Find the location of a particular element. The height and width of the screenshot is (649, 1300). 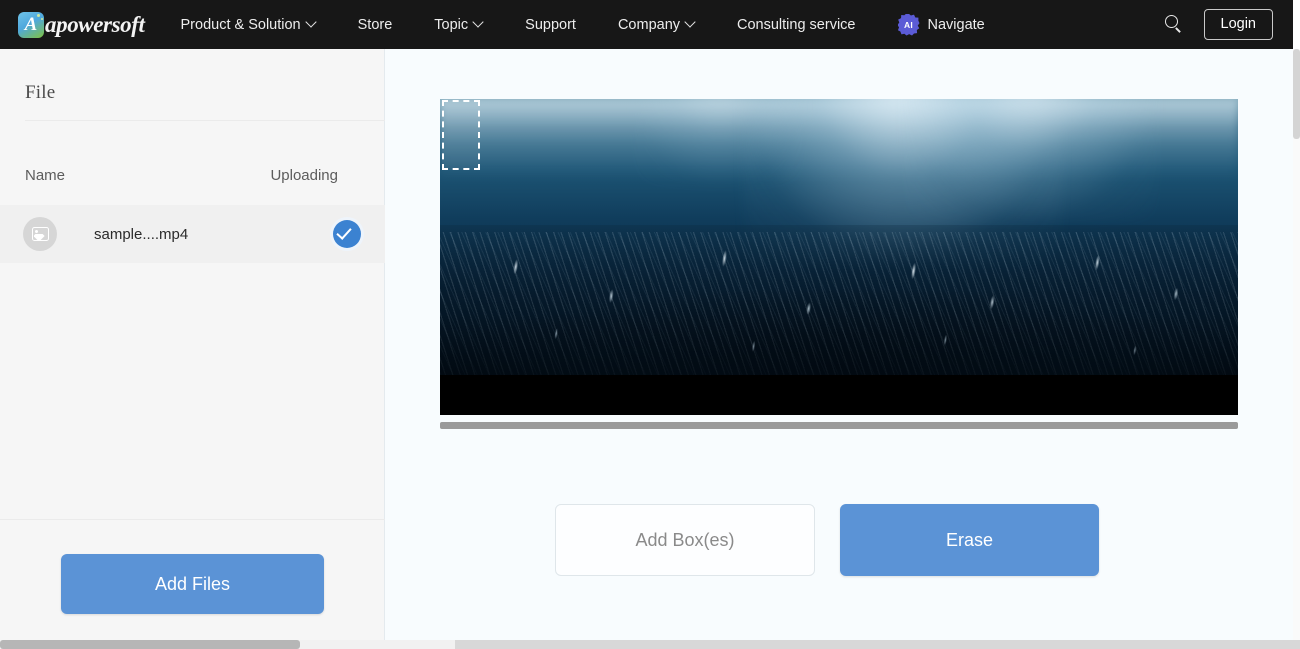

nav-item-product-solution: Product & Solution is located at coordinates (248, 25).